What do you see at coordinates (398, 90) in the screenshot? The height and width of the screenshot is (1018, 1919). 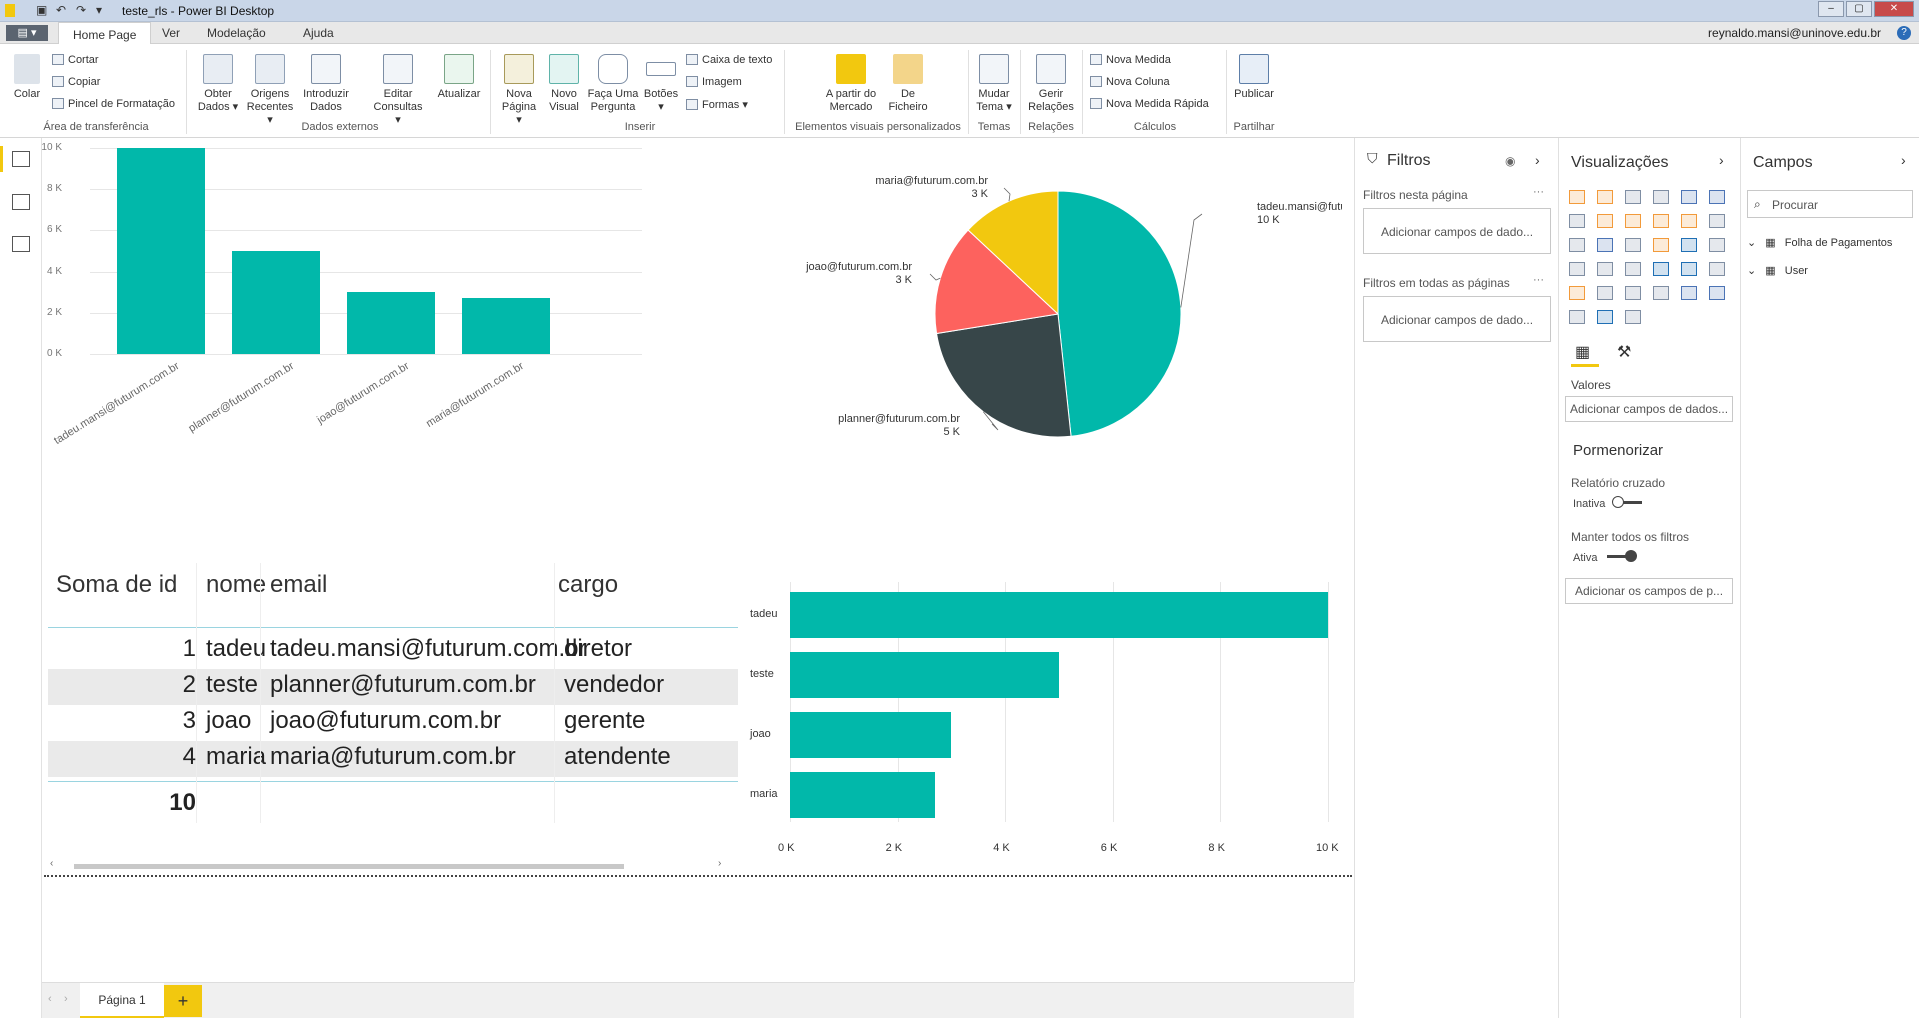 I see `edit-queries-button: Editar Consultas ▾` at bounding box center [398, 90].